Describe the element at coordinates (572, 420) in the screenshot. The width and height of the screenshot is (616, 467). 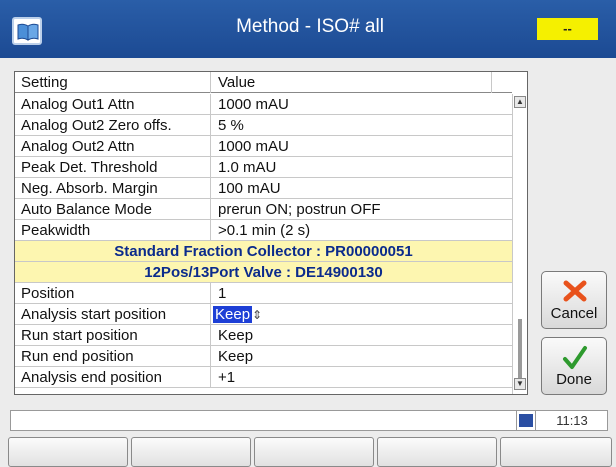
I see `clock: 11:13` at that location.